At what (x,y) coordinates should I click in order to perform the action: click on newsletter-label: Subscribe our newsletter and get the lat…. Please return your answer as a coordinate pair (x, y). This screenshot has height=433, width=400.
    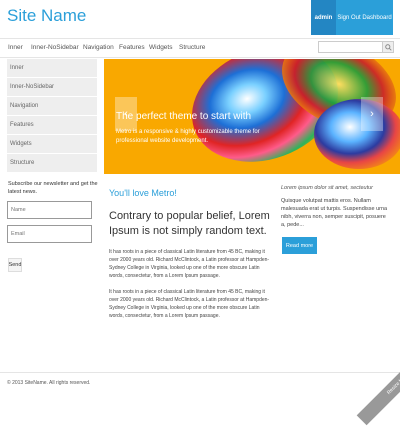
    Looking at the image, I should click on (53, 188).